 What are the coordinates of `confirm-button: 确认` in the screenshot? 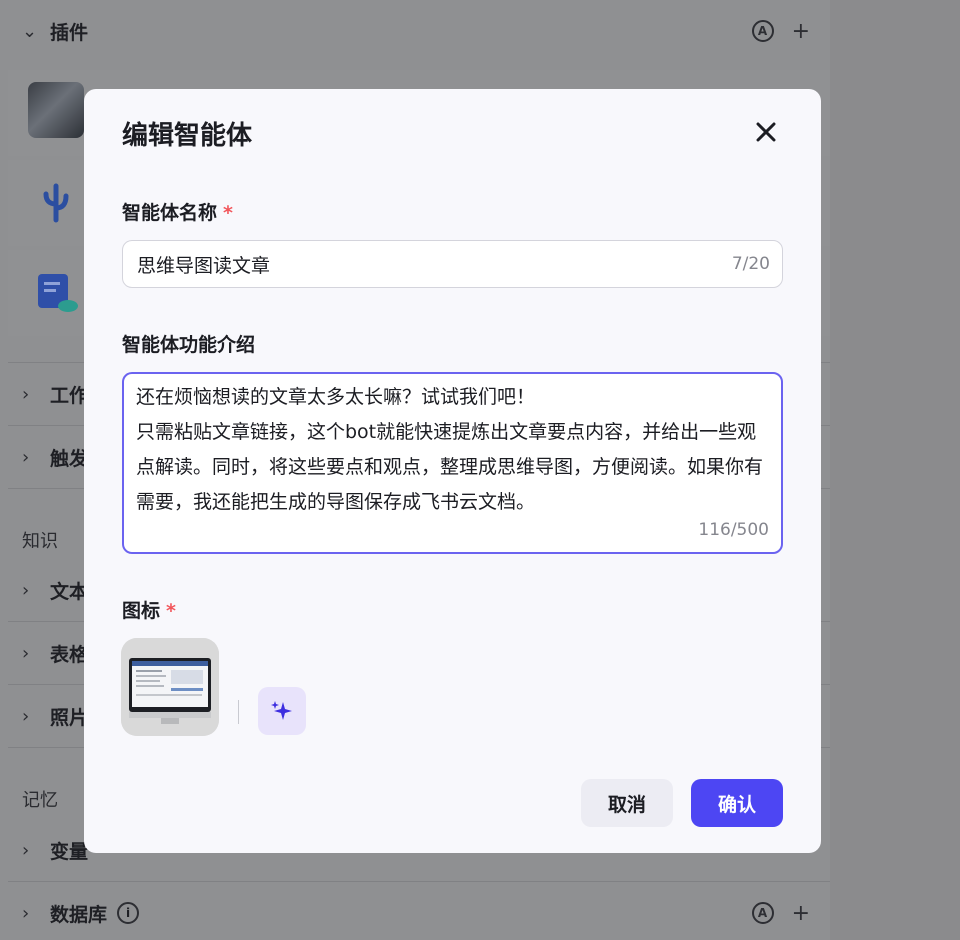 It's located at (737, 803).